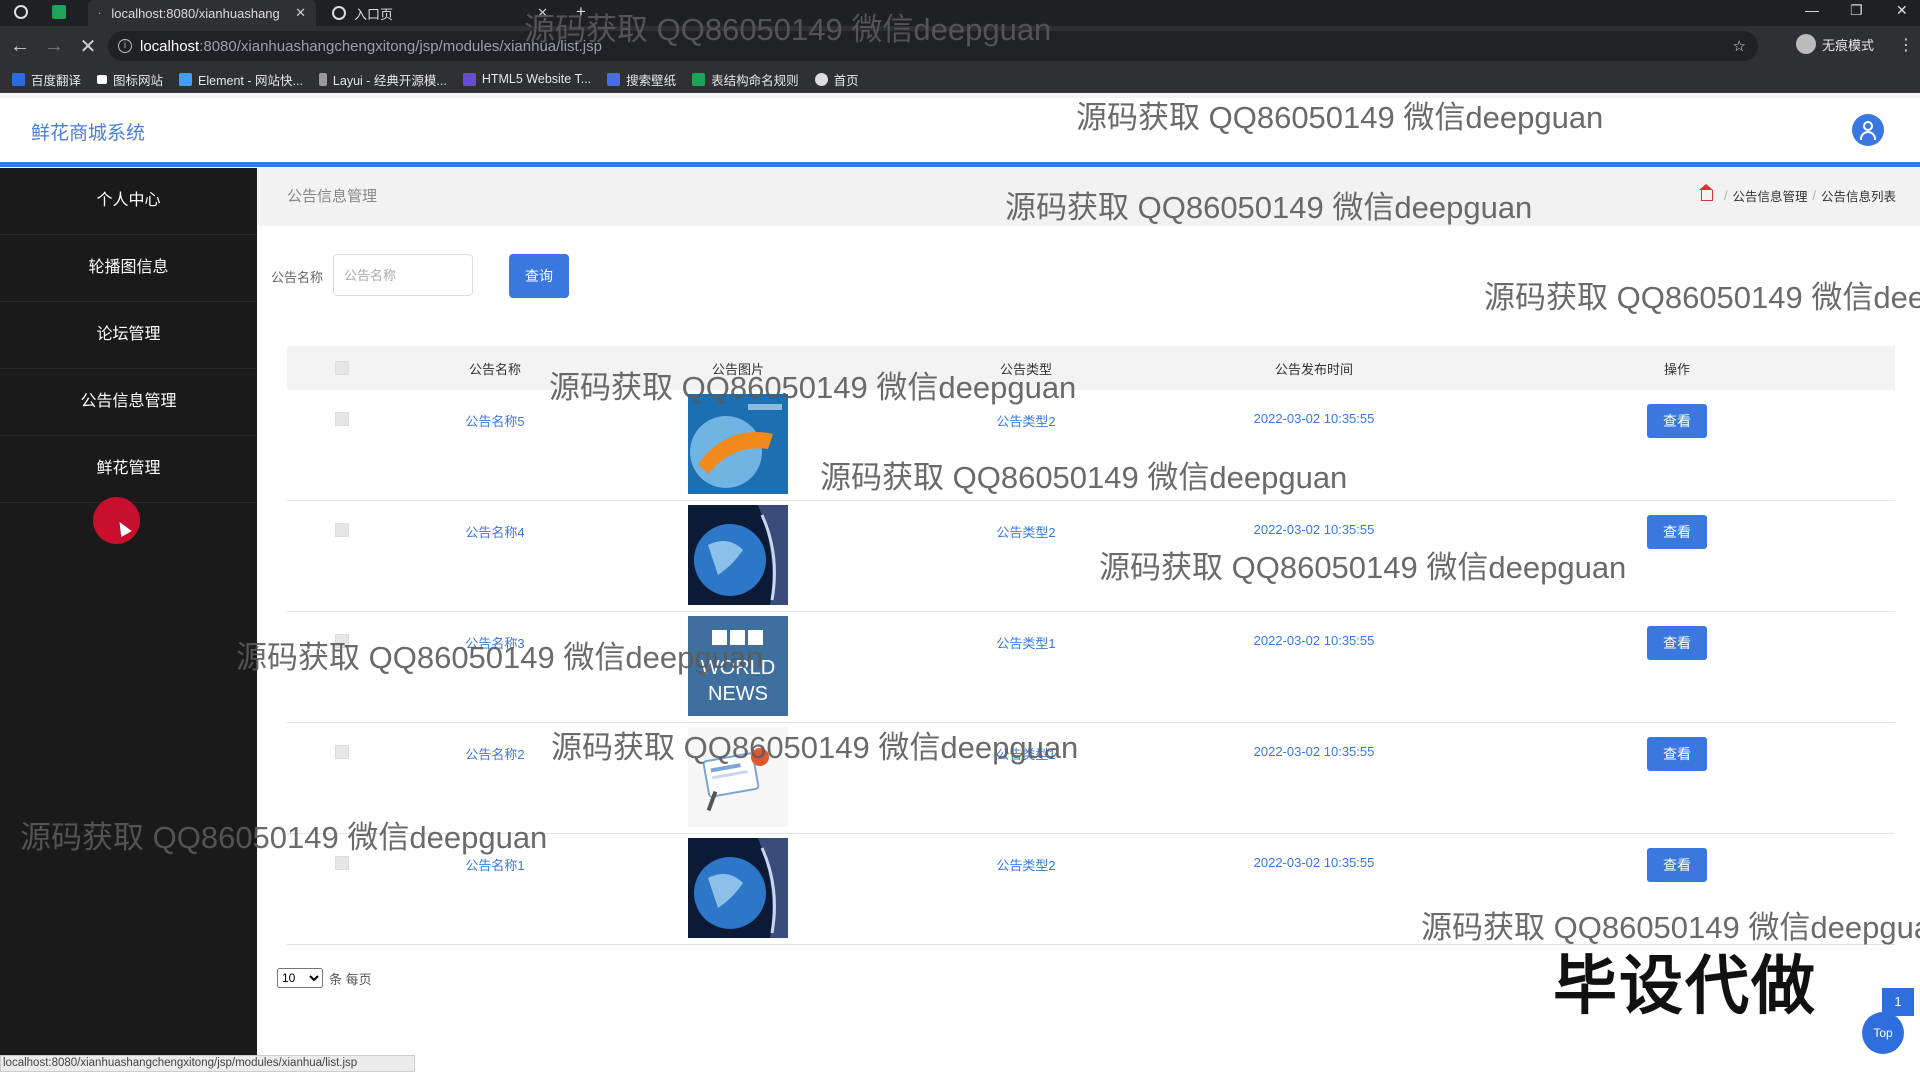 The image size is (1920, 1072). I want to click on page-title: 公告信息管理, so click(332, 196).